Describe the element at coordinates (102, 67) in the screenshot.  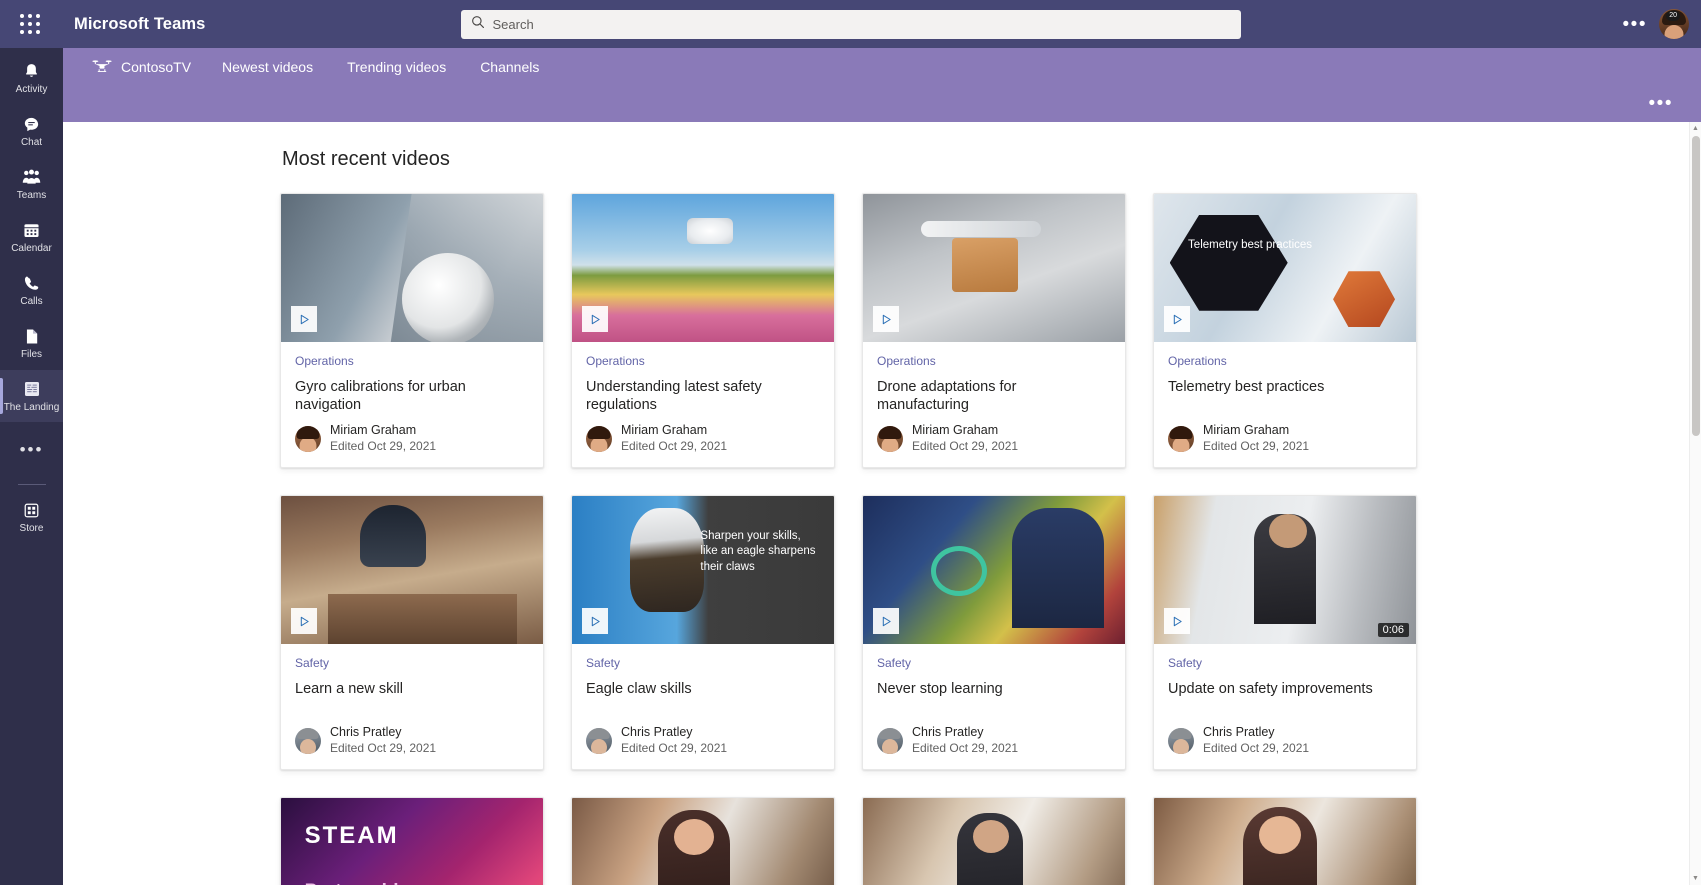
I see `drone-icon` at that location.